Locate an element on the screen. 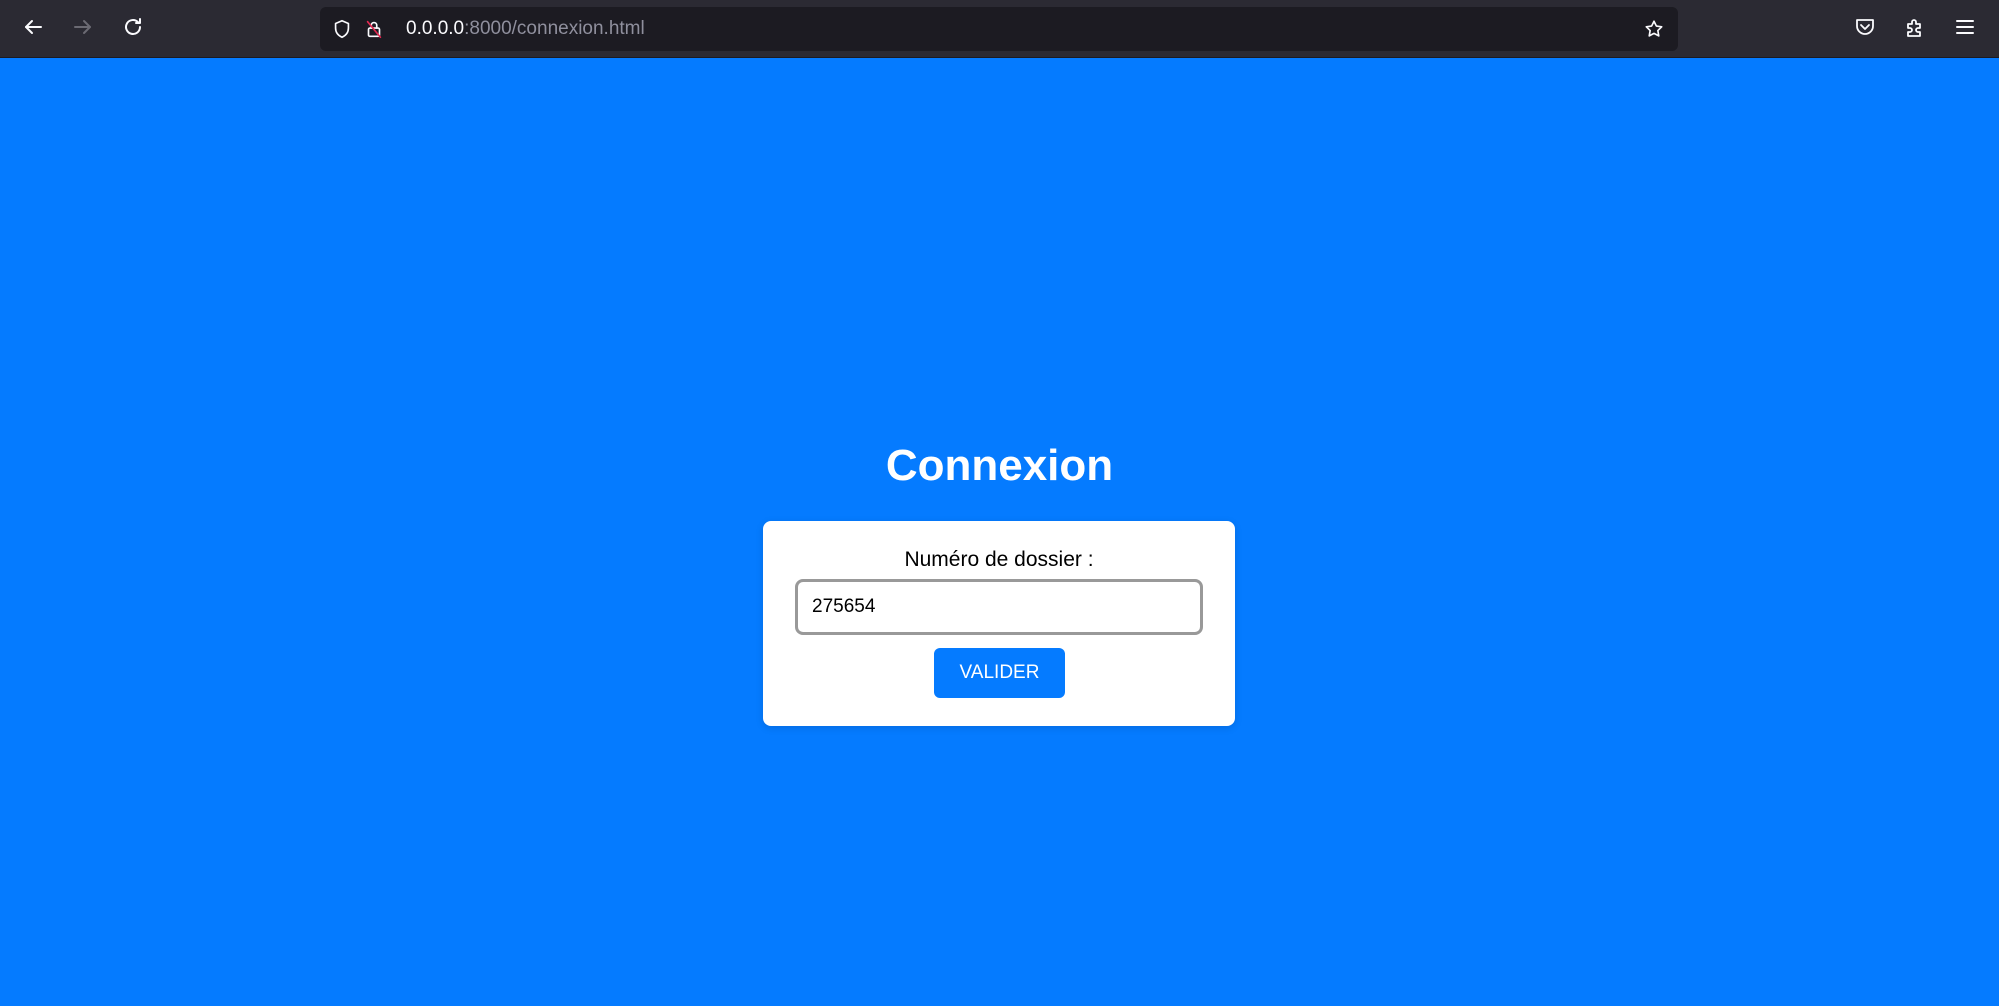 The width and height of the screenshot is (1999, 1006). back-button is located at coordinates (33, 29).